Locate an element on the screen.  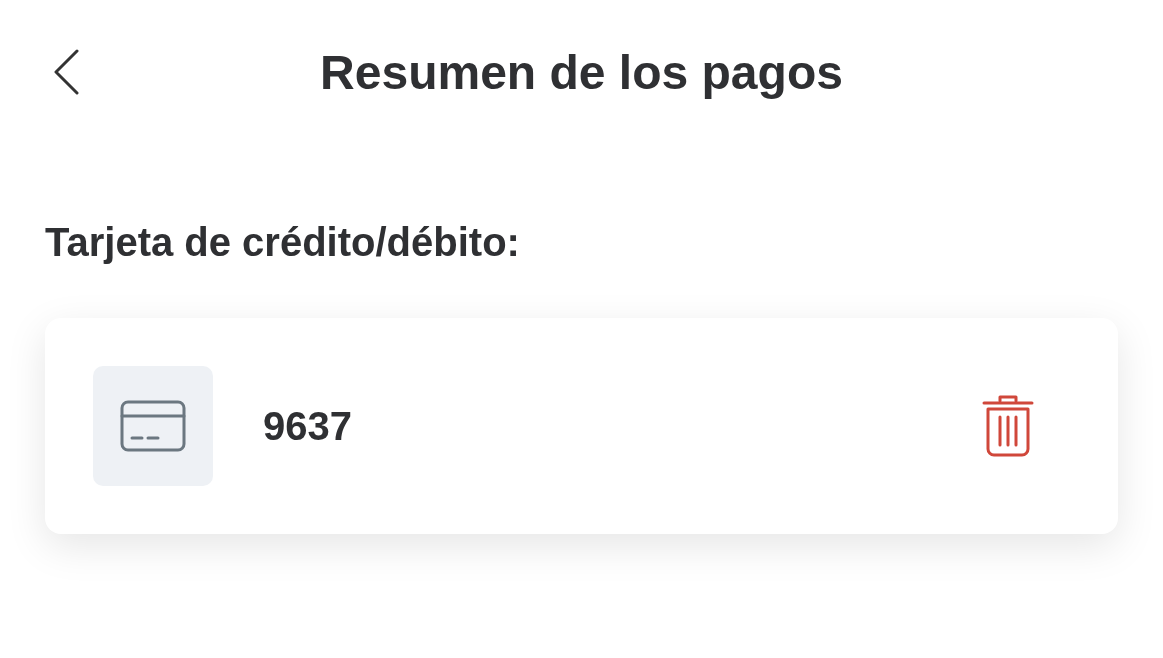
trash-icon is located at coordinates (1008, 426).